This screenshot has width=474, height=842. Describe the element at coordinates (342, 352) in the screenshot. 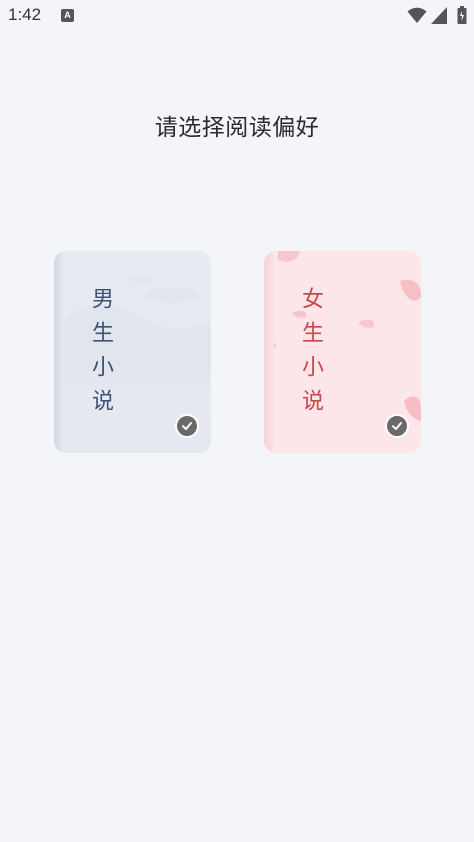

I see `female-novel-card: 女生小说` at that location.